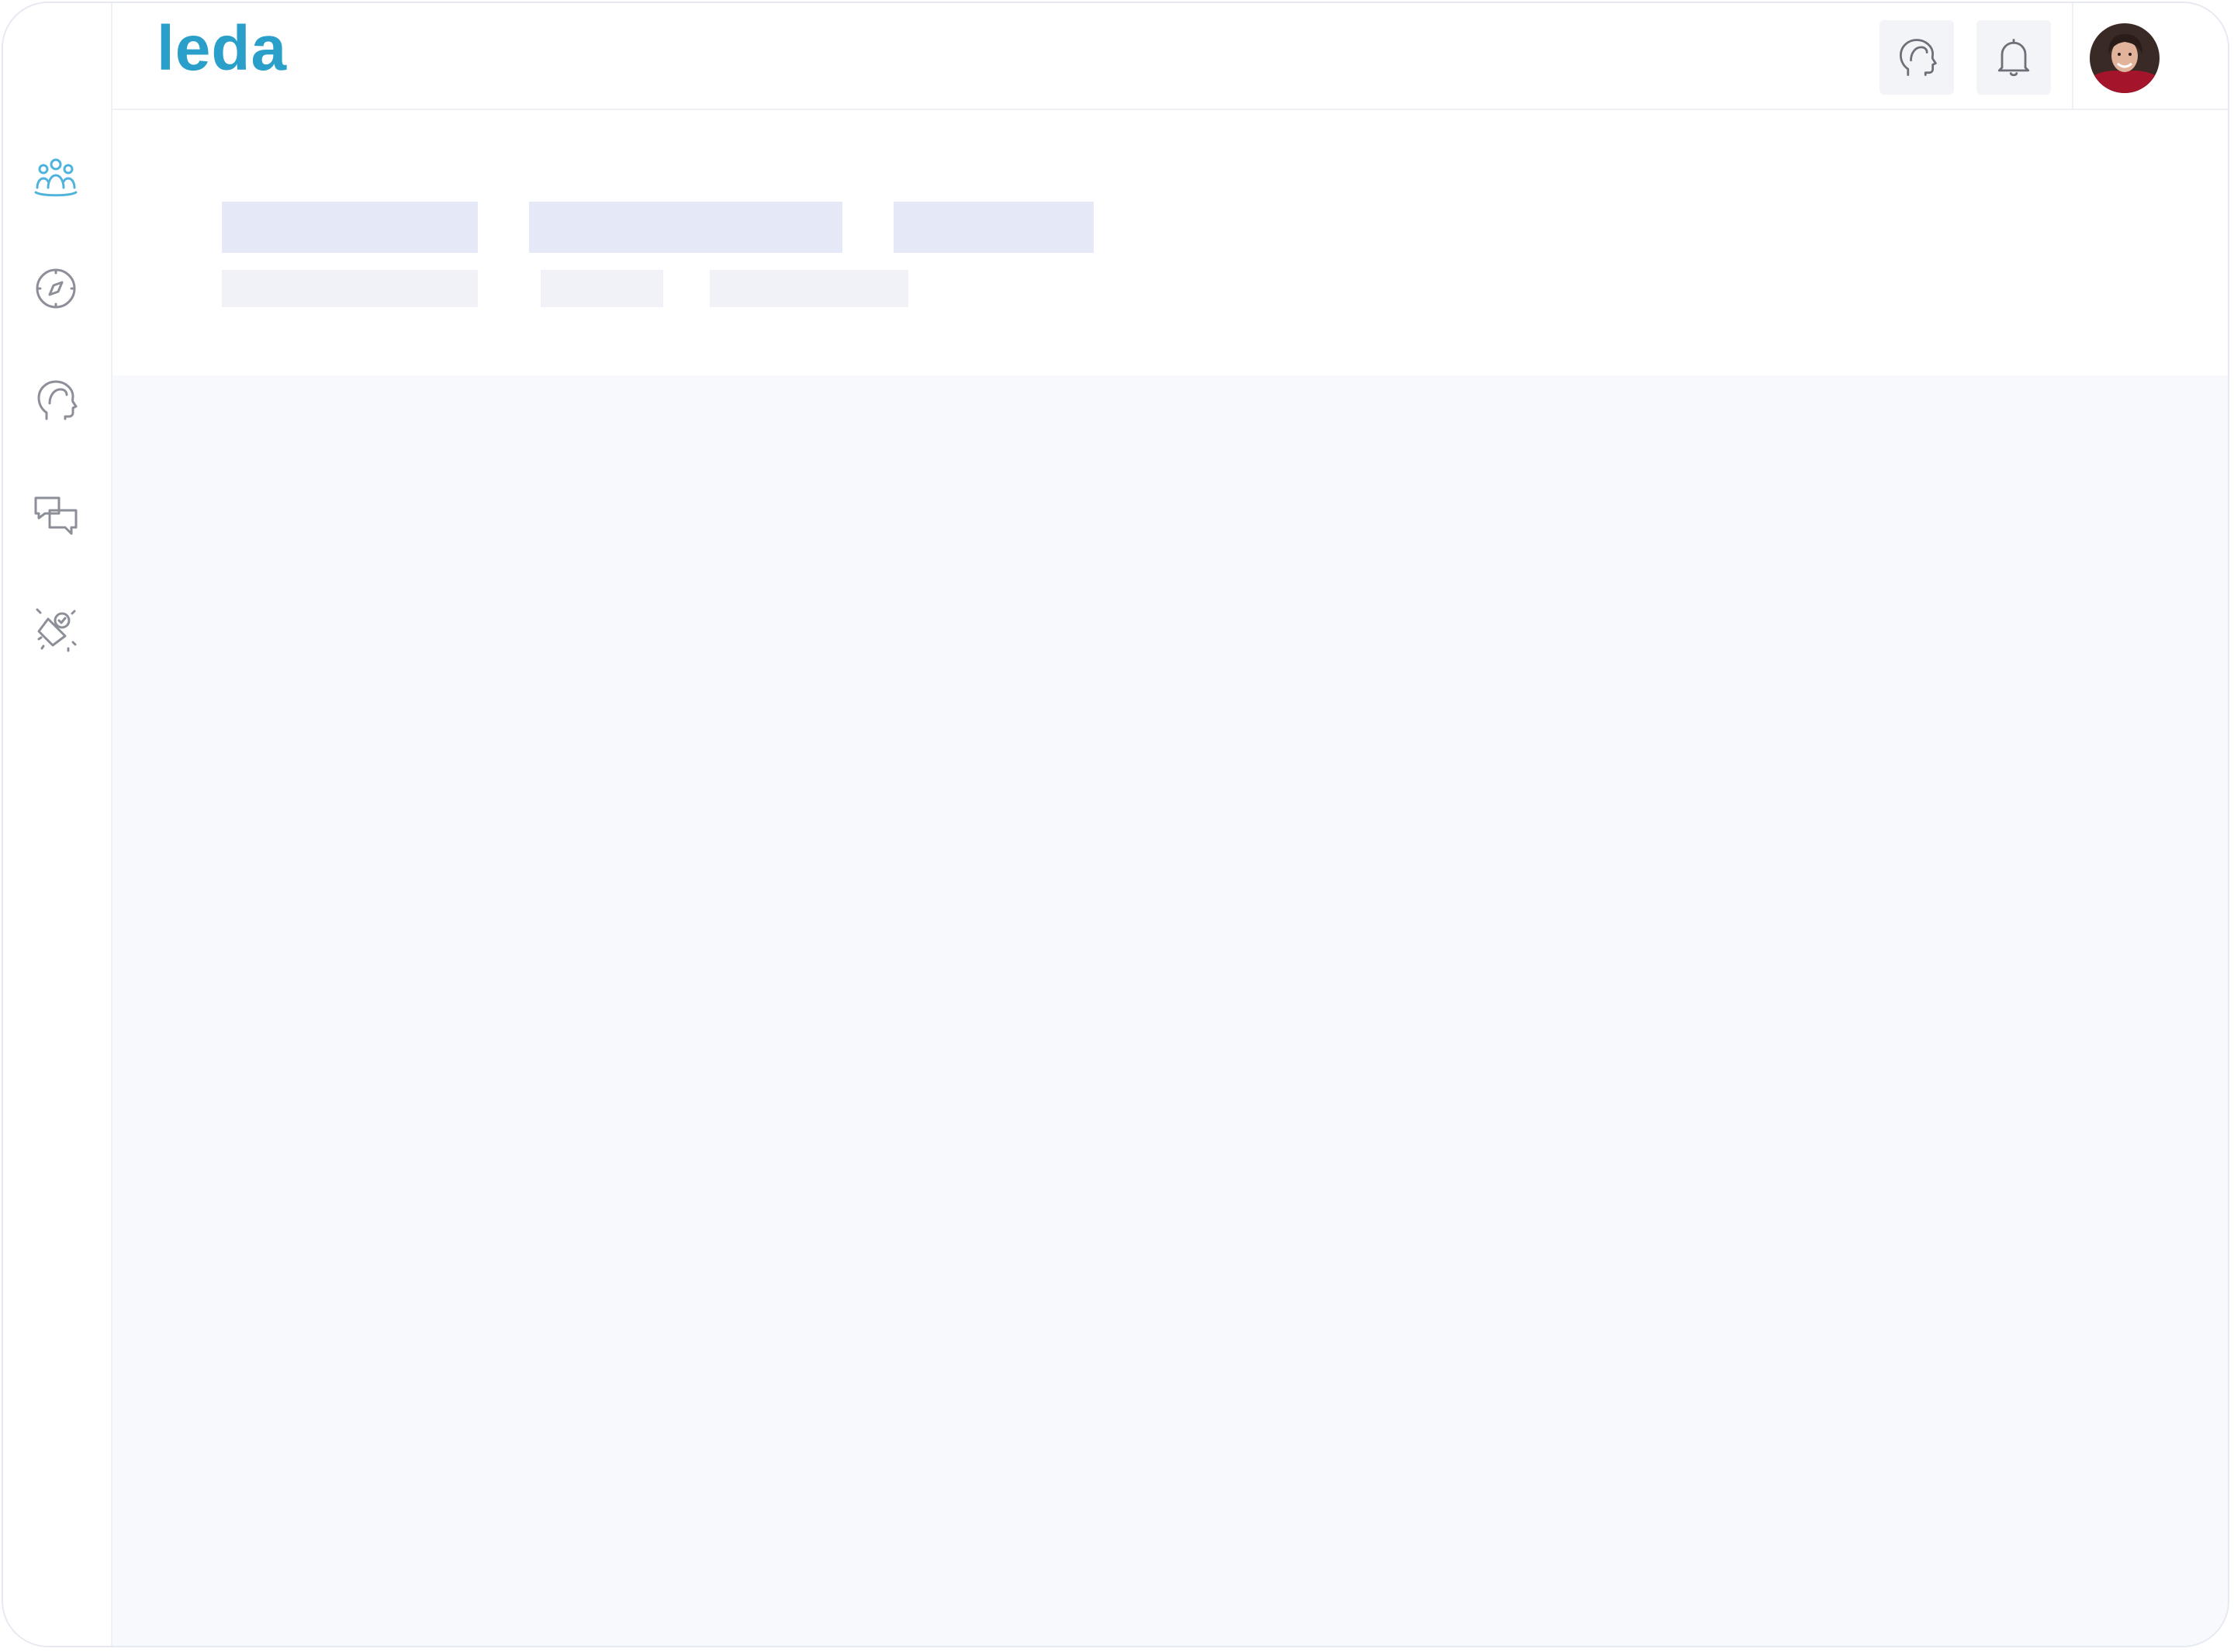 This screenshot has height=1652, width=2234. I want to click on sidebar-item-conversations, so click(56, 515).